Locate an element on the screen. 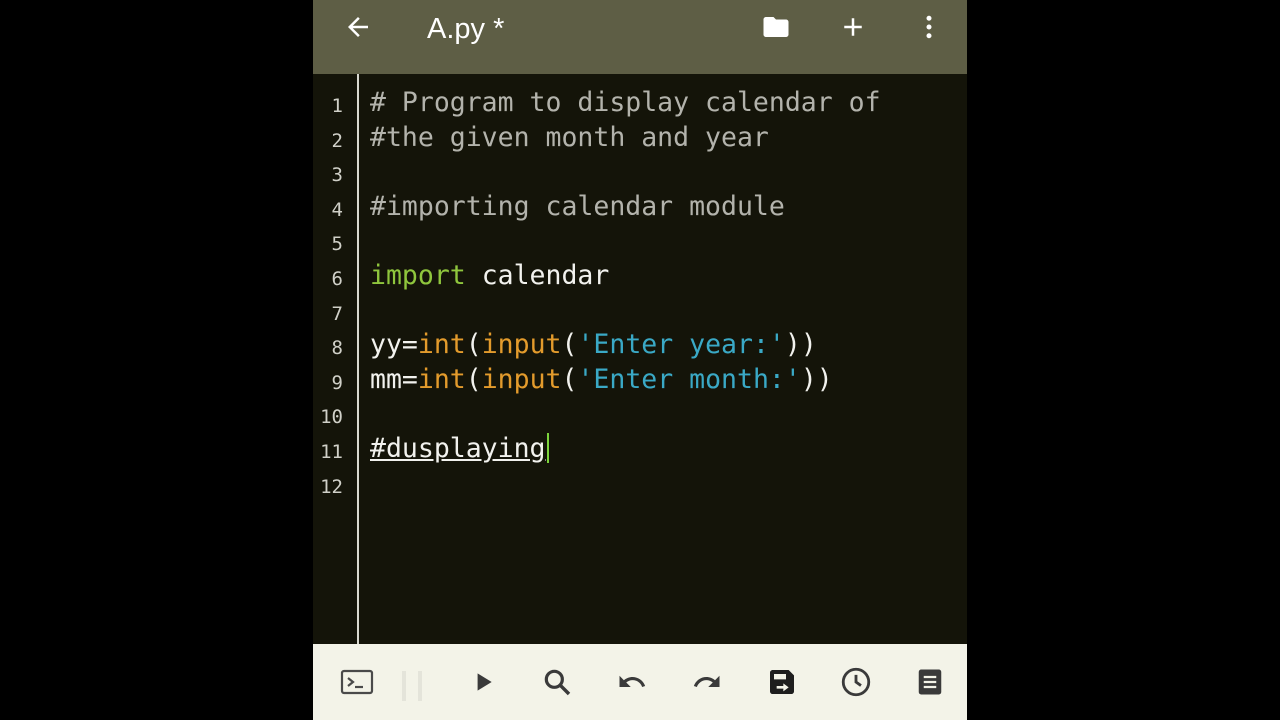  more-vertical-icon is located at coordinates (929, 29).